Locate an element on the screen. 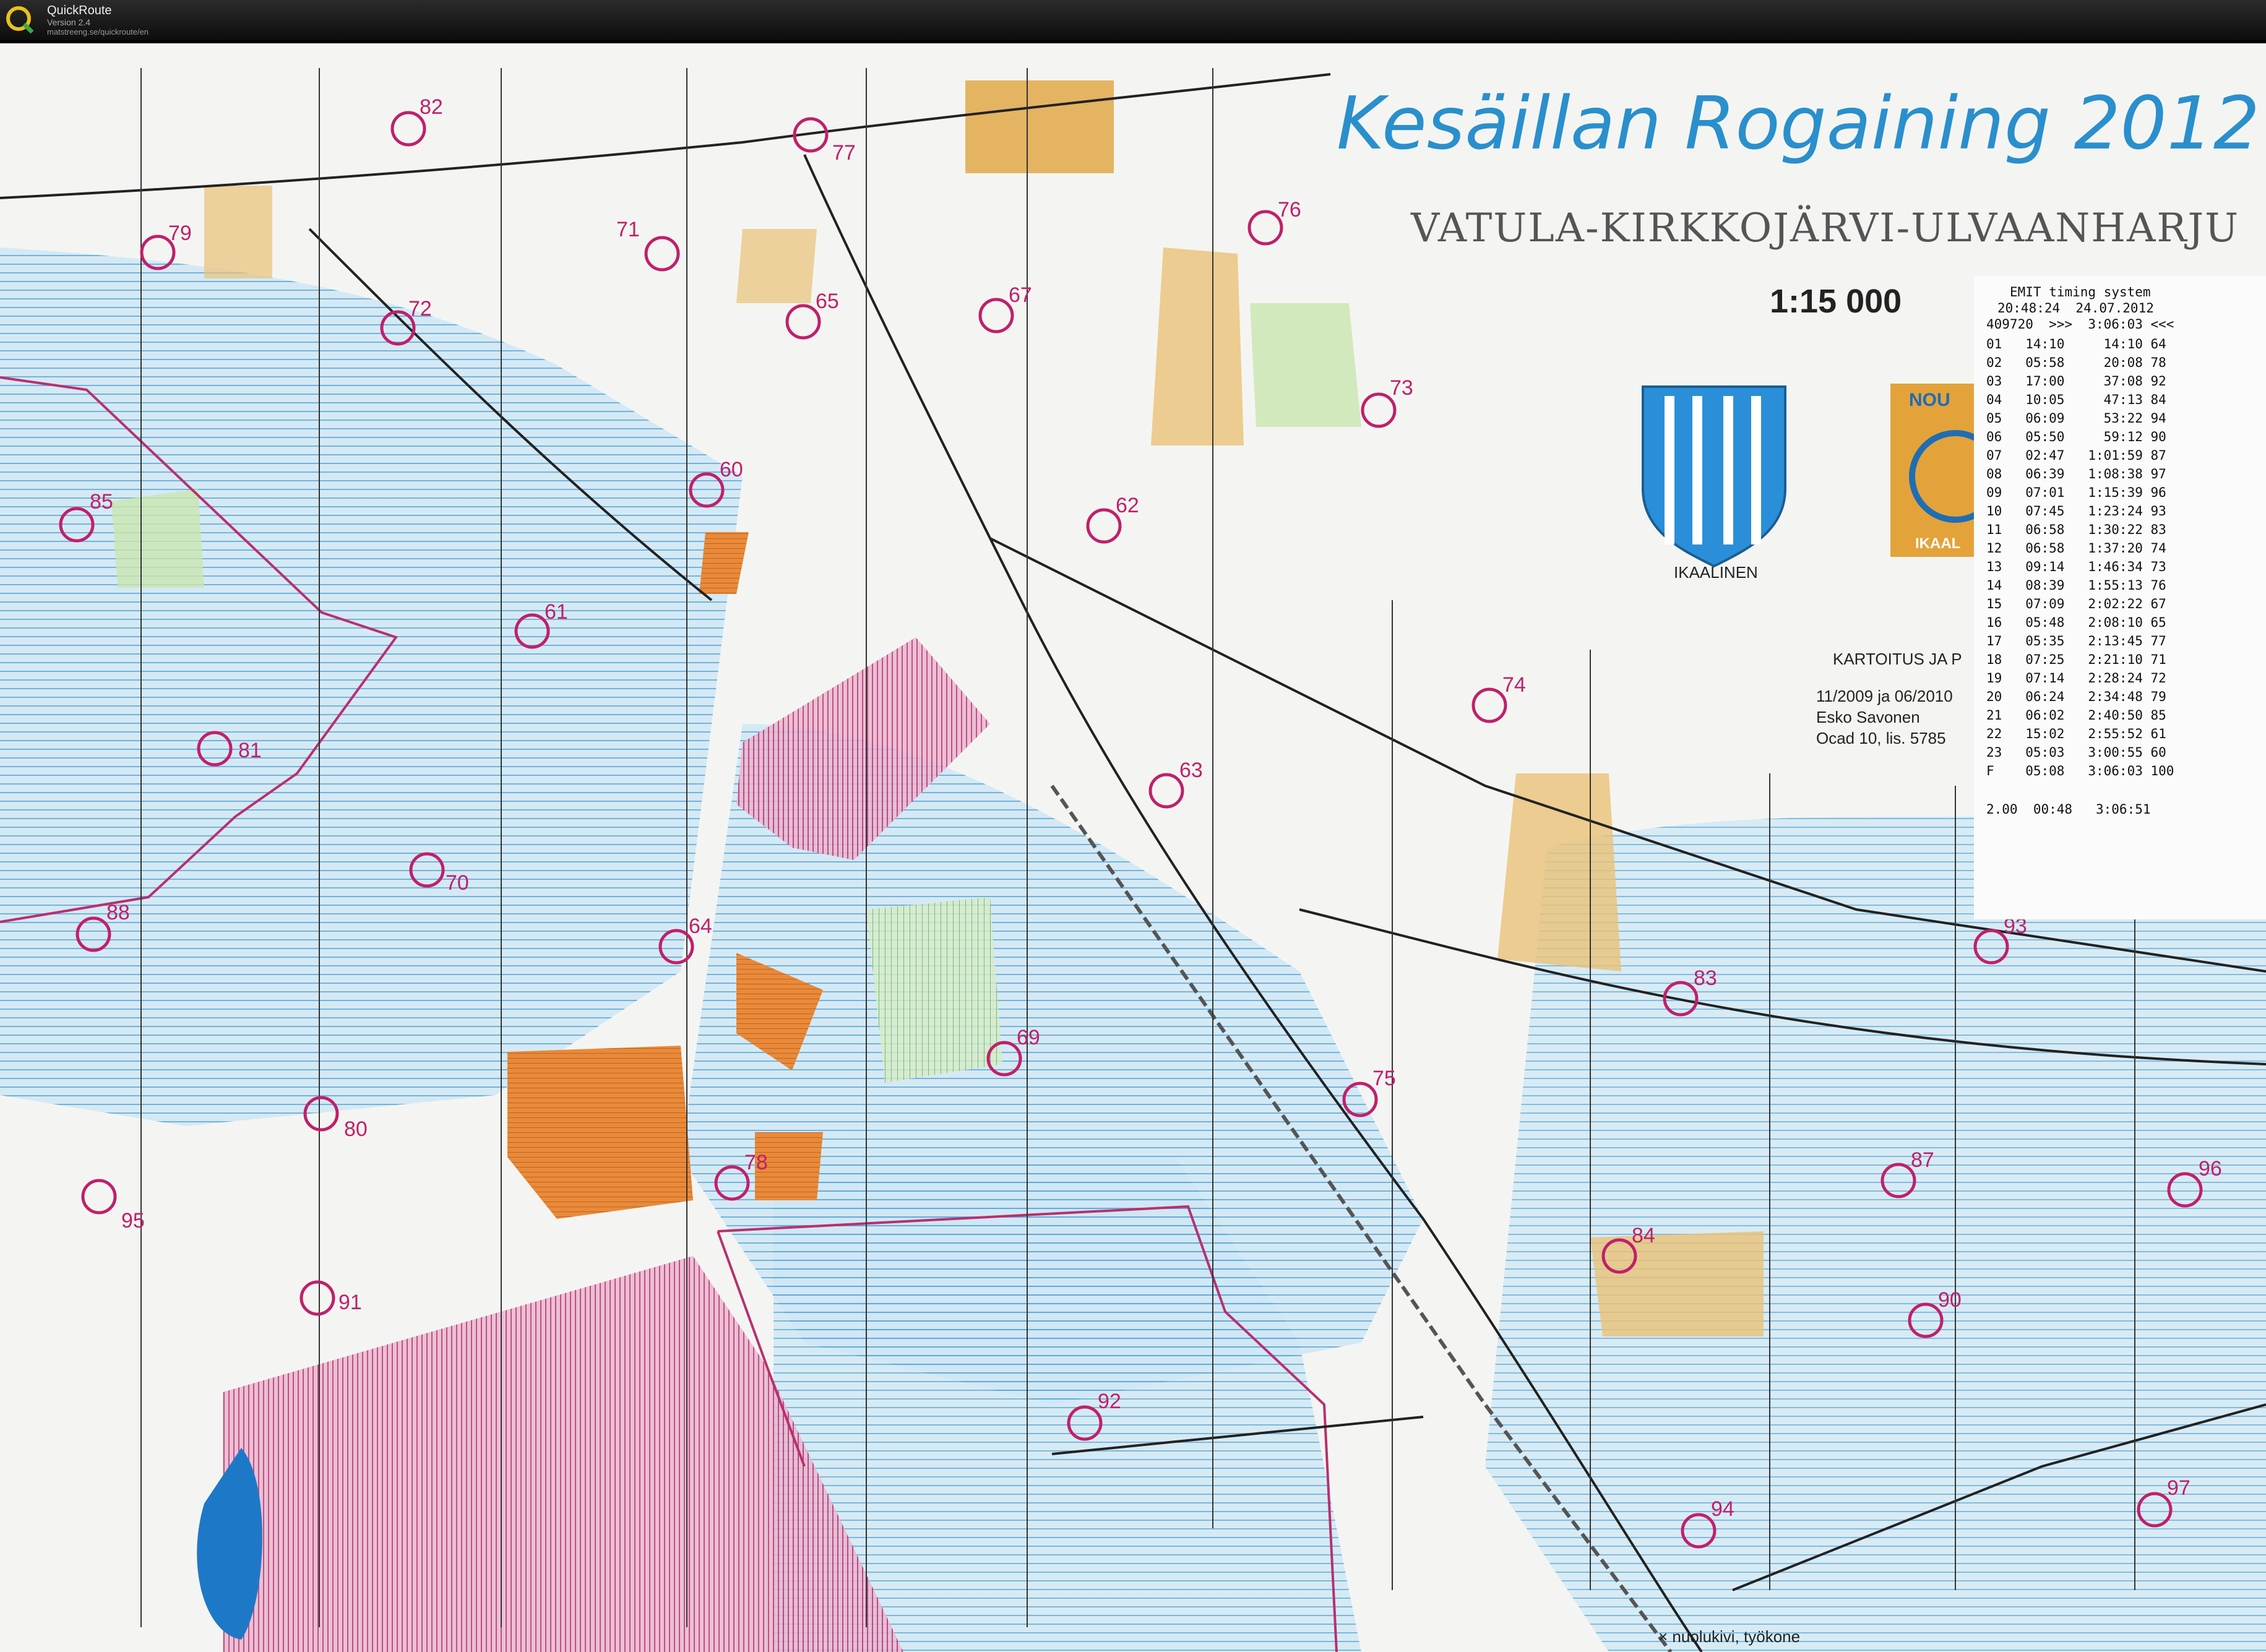 Image resolution: width=2266 pixels, height=1652 pixels. app-version: Version 2.4 is located at coordinates (69, 22).